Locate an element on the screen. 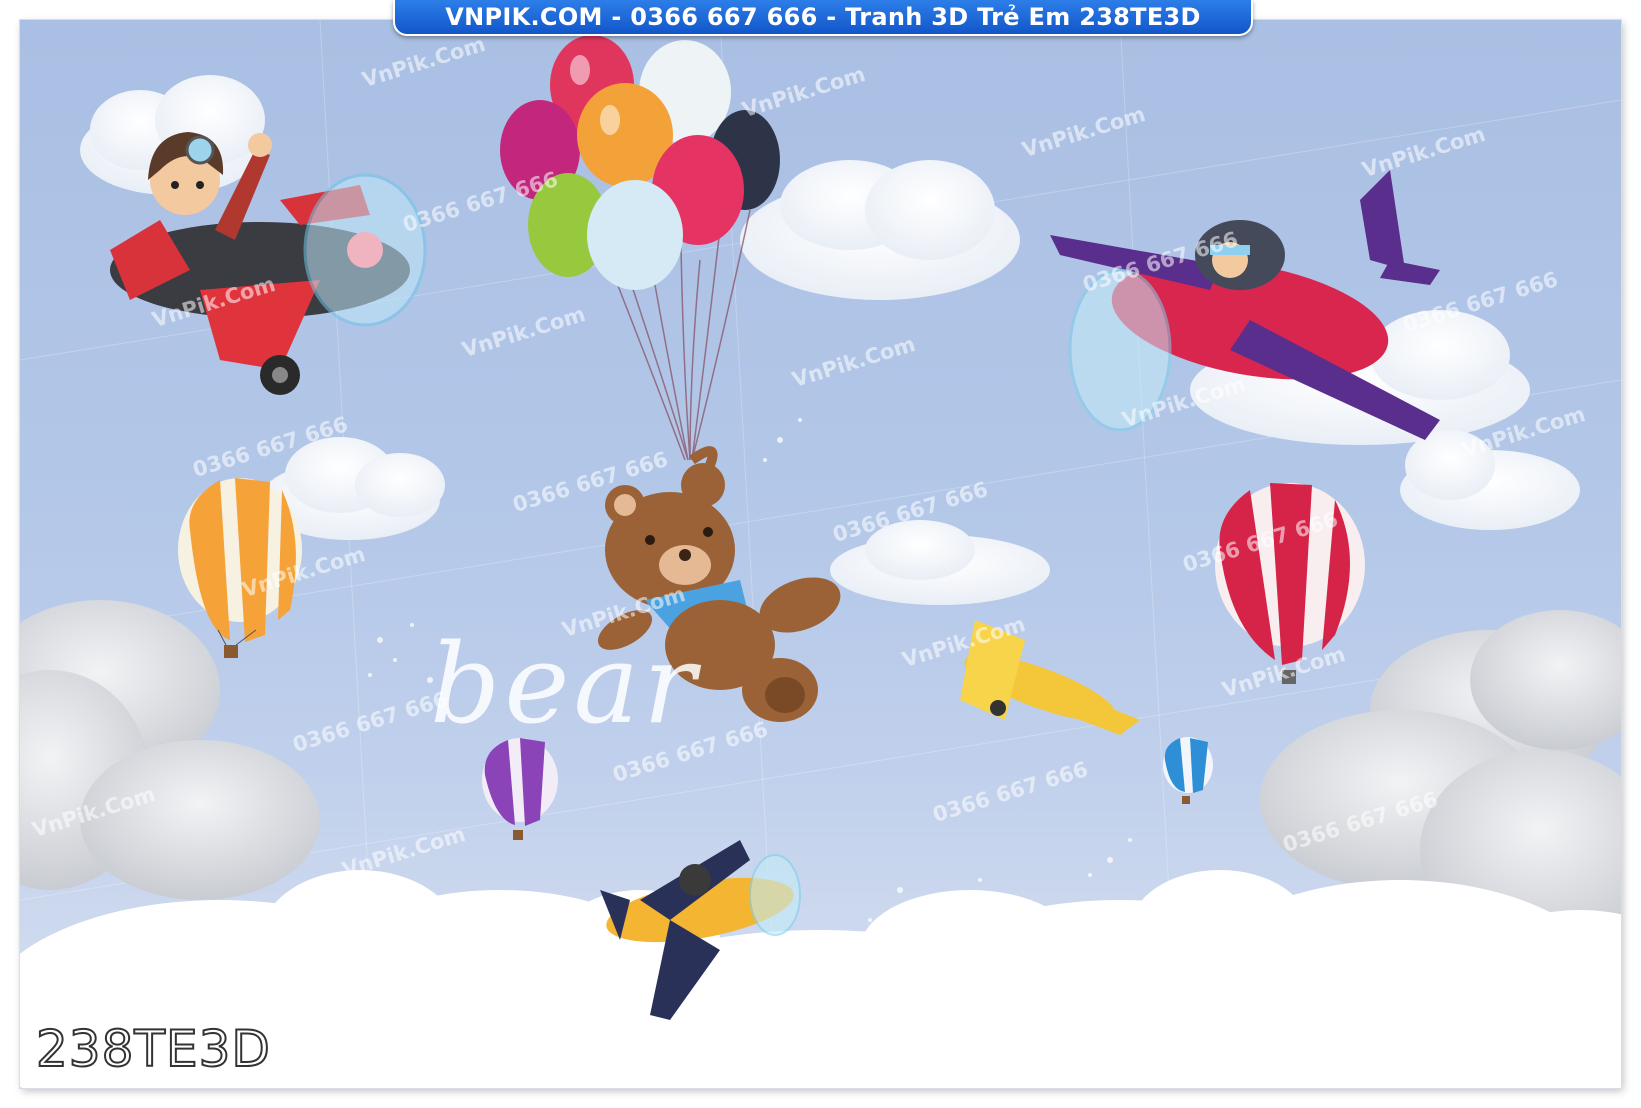 This screenshot has width=1641, height=1108. product-code: 238TE3D is located at coordinates (153, 1049).